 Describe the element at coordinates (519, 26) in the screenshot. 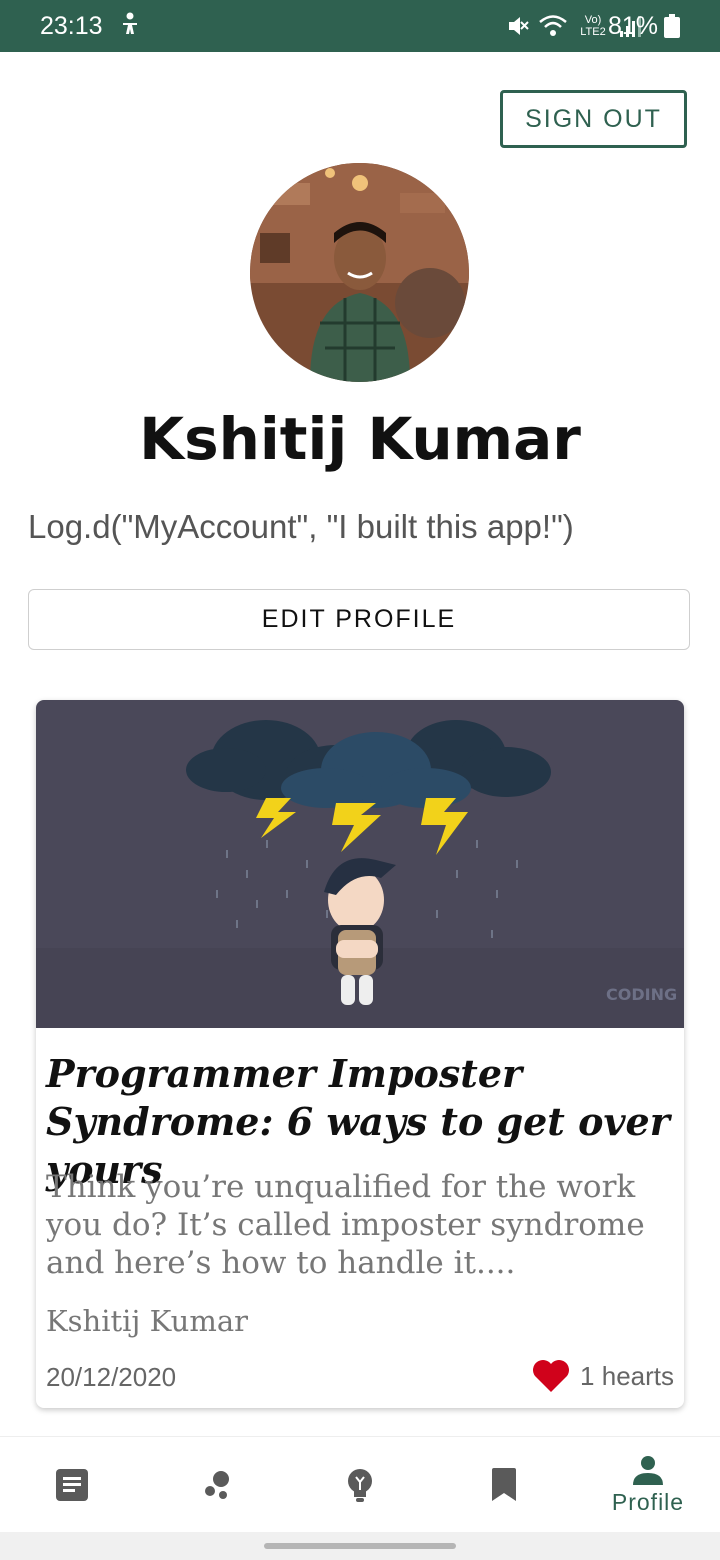

I see `mute-icon` at that location.